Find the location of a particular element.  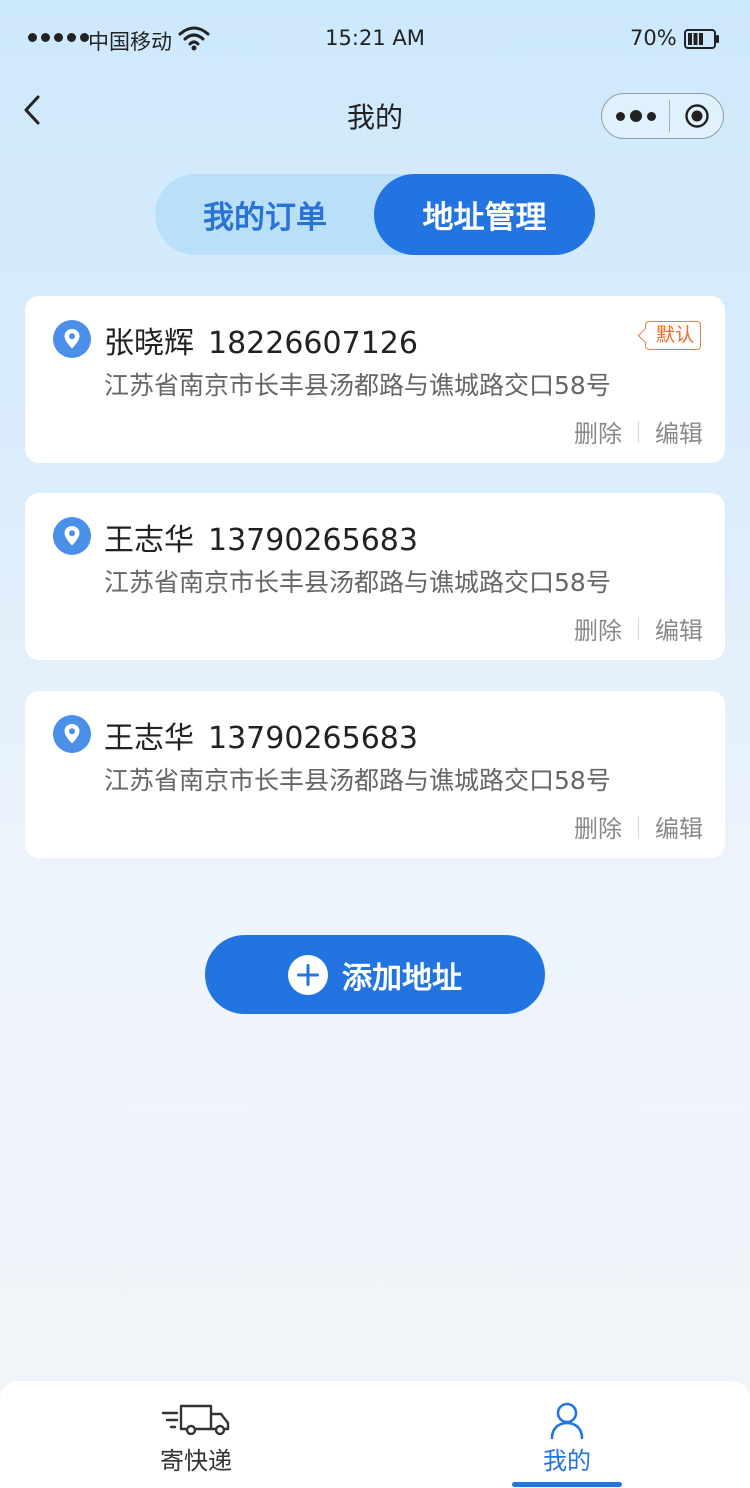

plus-circle-icon is located at coordinates (308, 974).